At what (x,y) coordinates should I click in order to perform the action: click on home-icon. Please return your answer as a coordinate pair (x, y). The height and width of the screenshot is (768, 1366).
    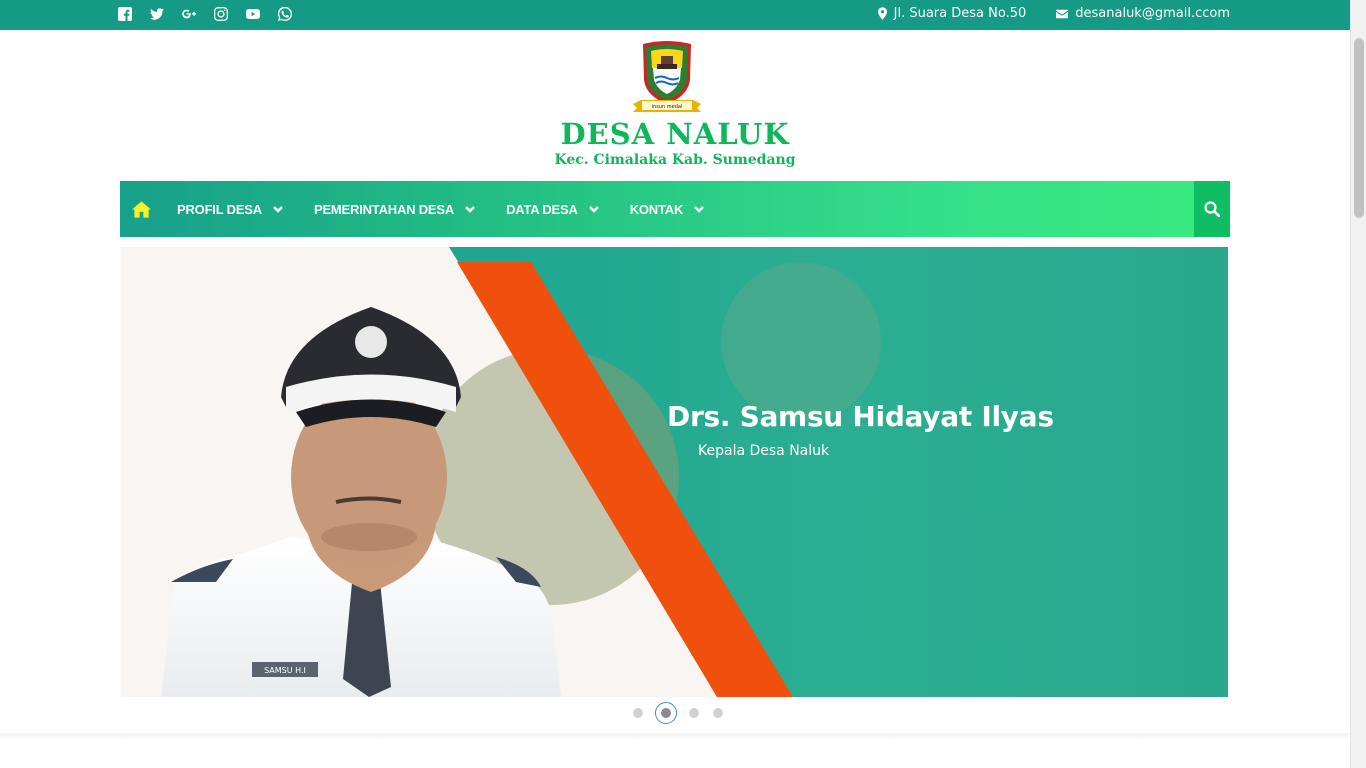
    Looking at the image, I should click on (141, 209).